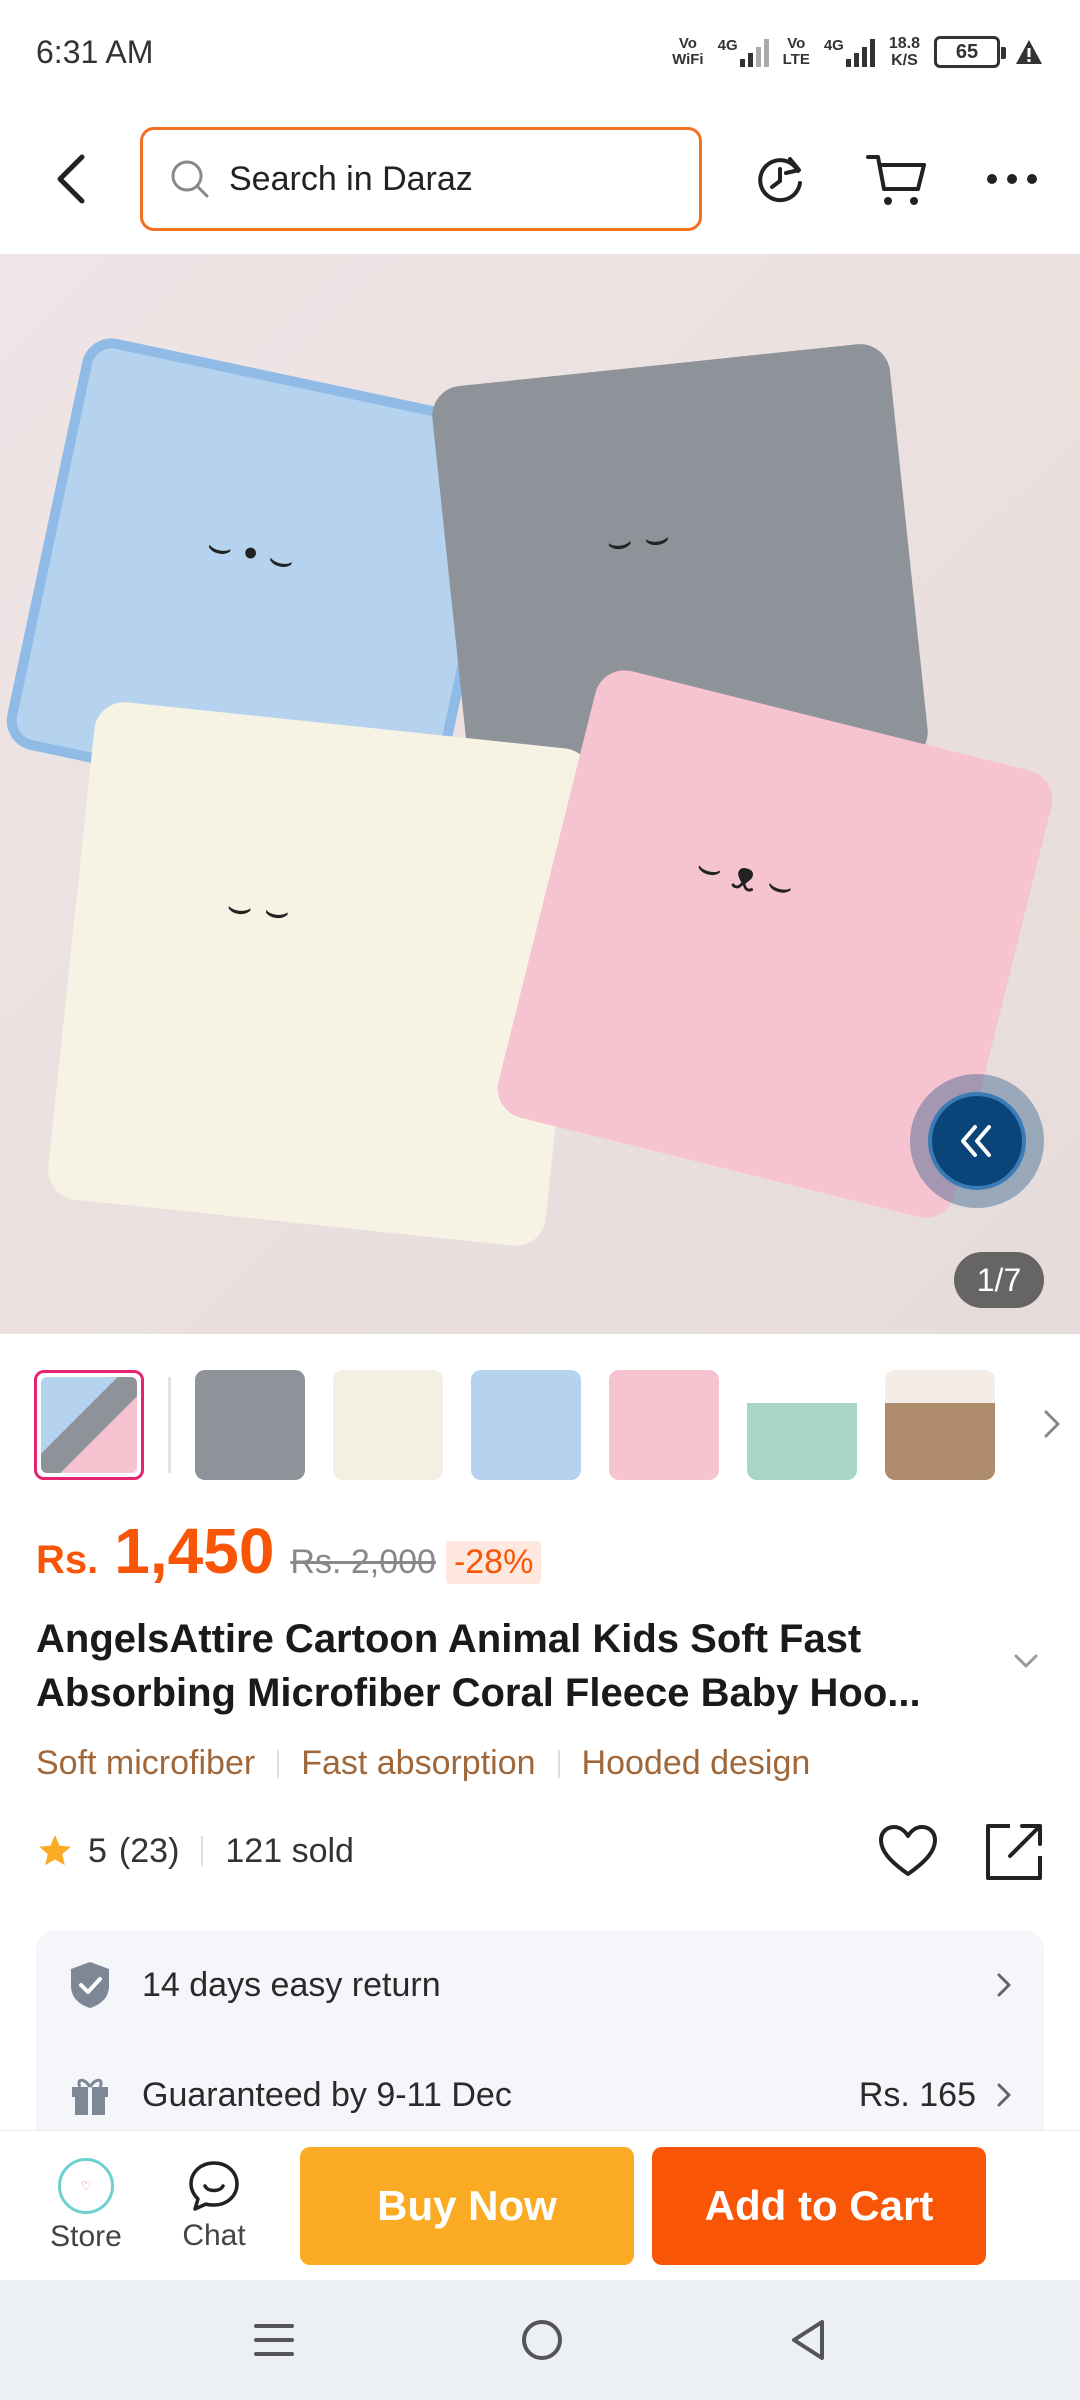  I want to click on bottom-action-bar: ♡ Store Chat Buy Now Add to Cart, so click(540, 2205).